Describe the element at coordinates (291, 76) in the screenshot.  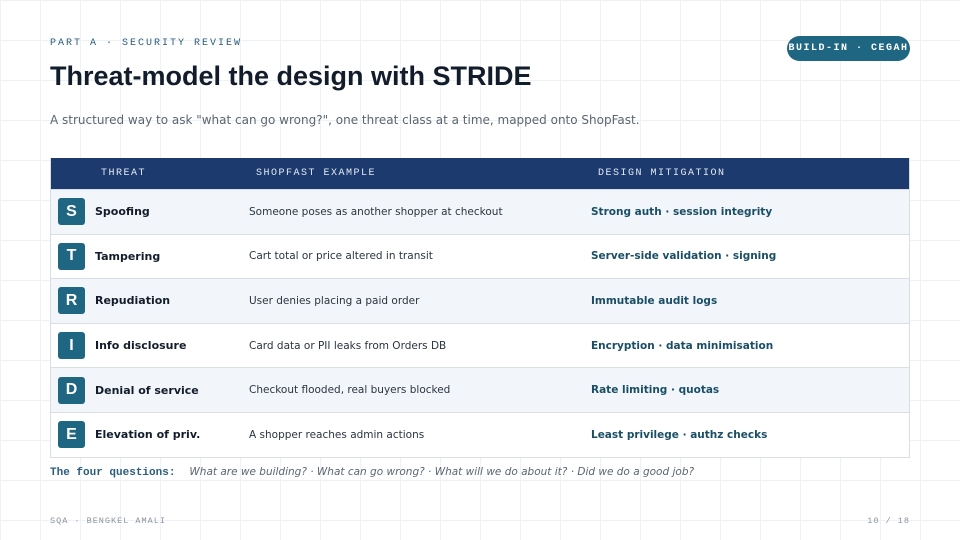
I see `slide-title: Threat-model the design with STRIDE` at that location.